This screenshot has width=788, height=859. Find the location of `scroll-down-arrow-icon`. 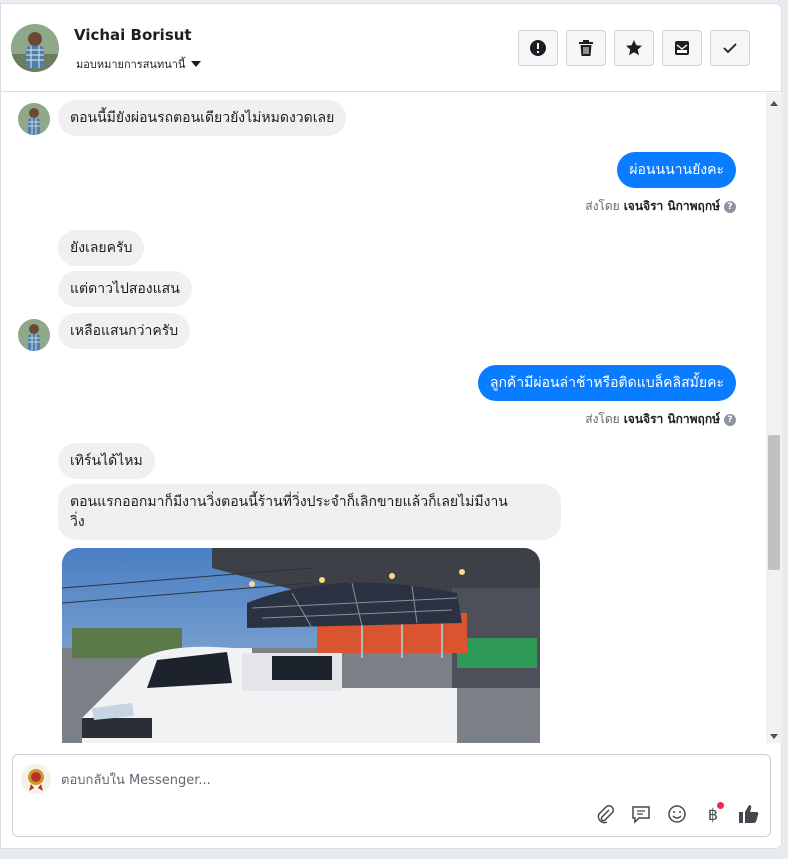

scroll-down-arrow-icon is located at coordinates (774, 736).